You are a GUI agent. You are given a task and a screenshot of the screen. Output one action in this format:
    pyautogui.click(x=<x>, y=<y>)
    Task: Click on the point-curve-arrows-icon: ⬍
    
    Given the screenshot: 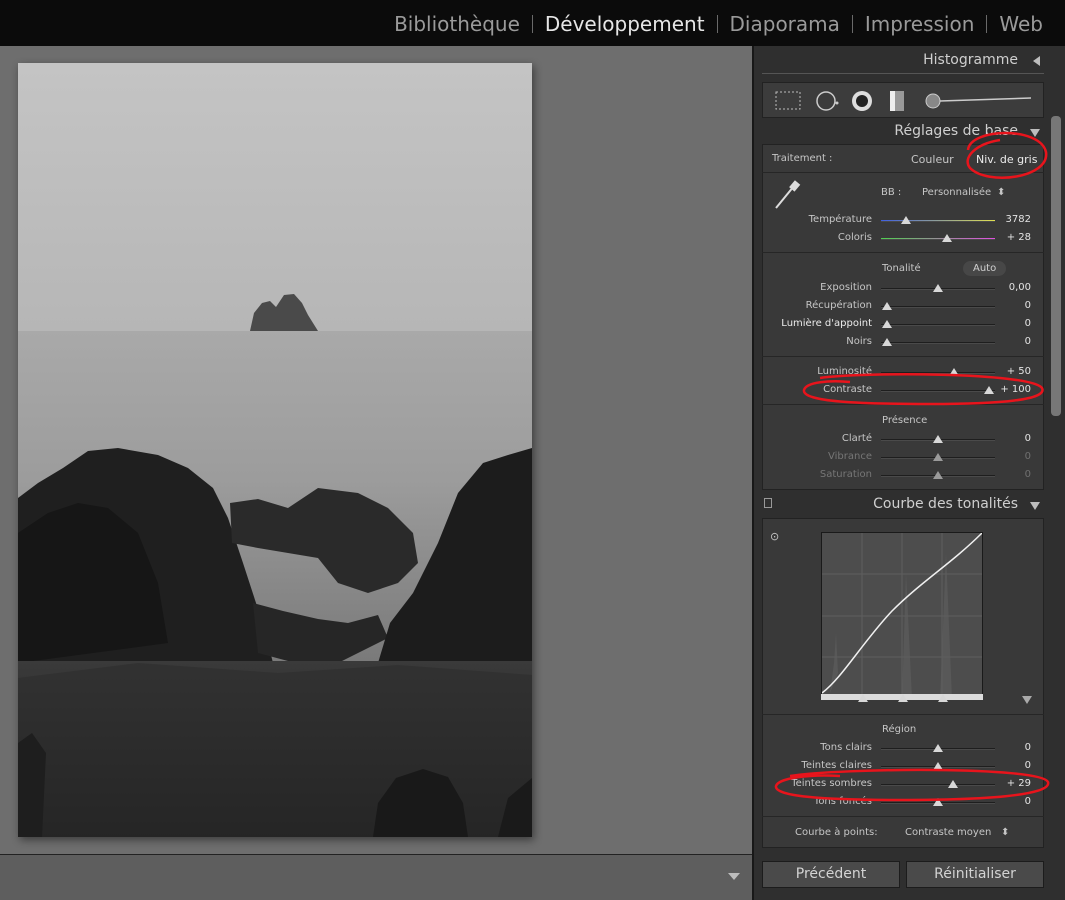 What is the action you would take?
    pyautogui.click(x=1005, y=832)
    